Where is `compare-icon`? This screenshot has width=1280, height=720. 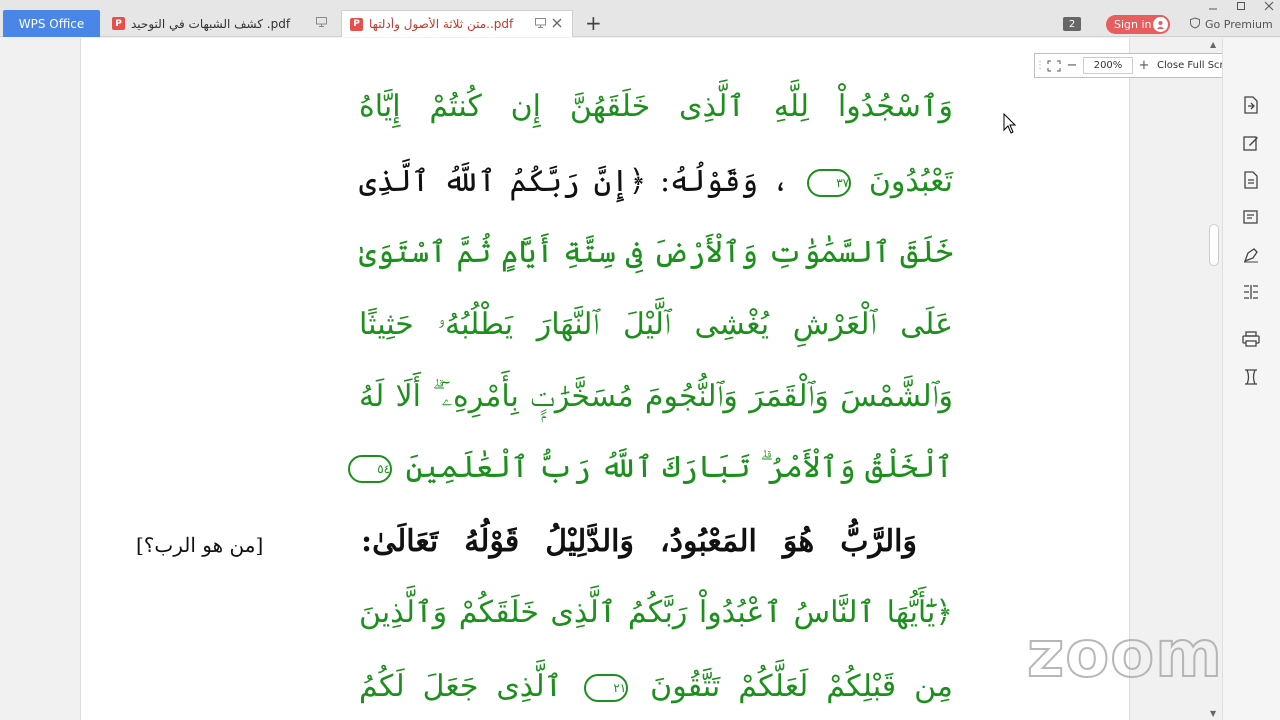
compare-icon is located at coordinates (1251, 292).